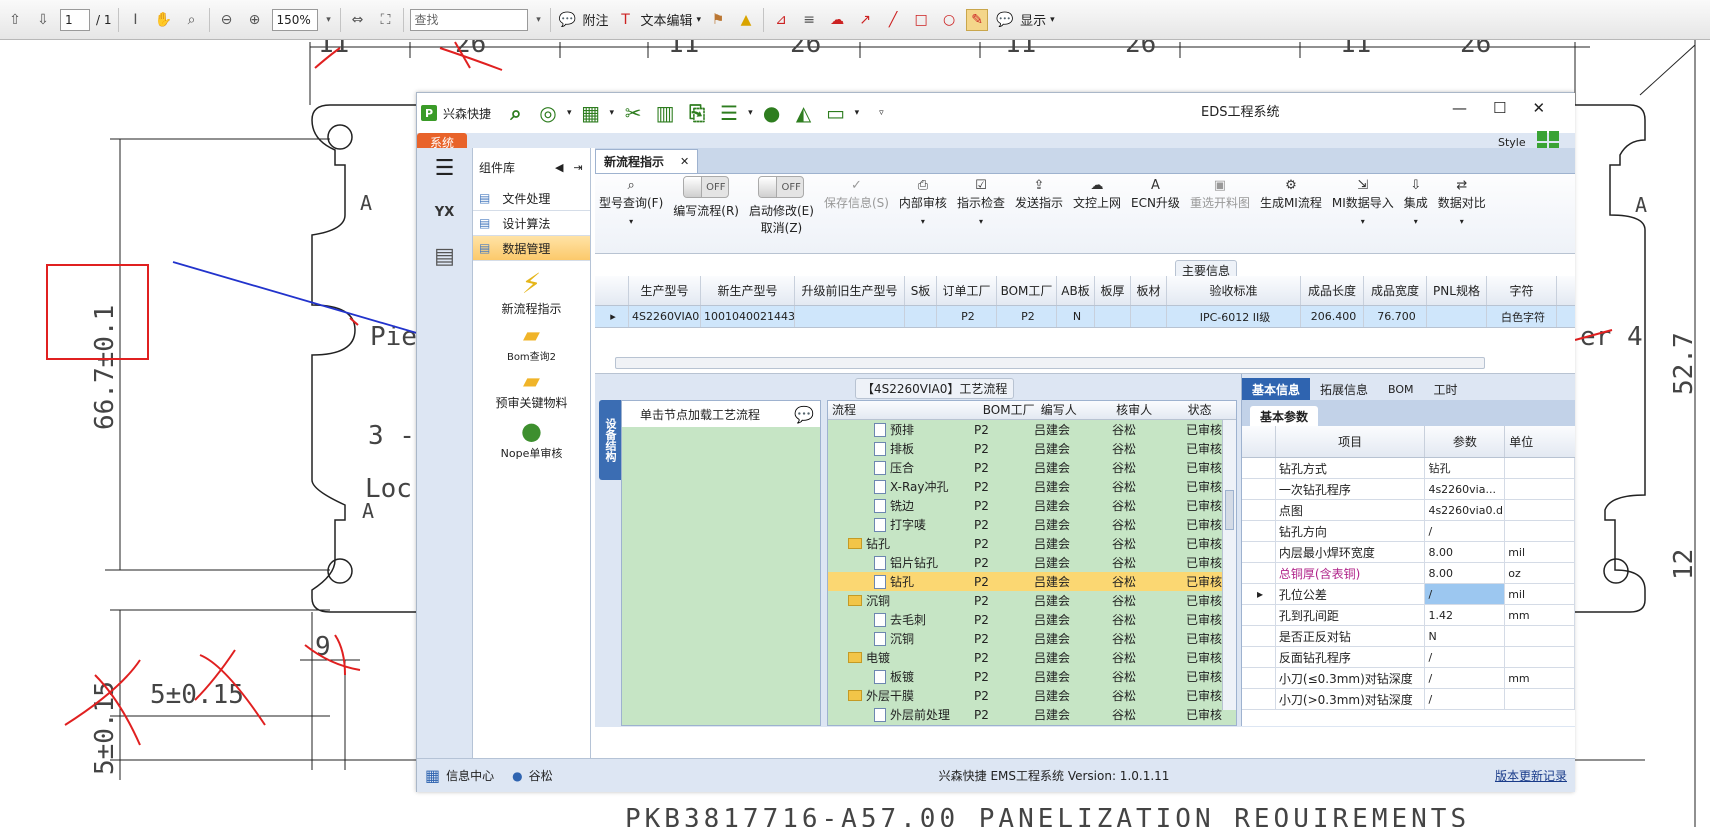  What do you see at coordinates (746, 20) in the screenshot?
I see `highlight-icon: ▲` at bounding box center [746, 20].